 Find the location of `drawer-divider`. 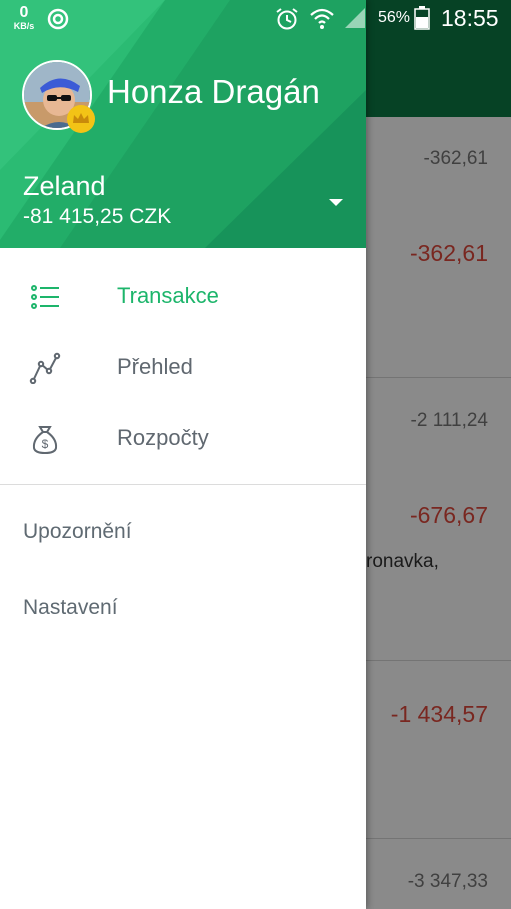

drawer-divider is located at coordinates (183, 484).